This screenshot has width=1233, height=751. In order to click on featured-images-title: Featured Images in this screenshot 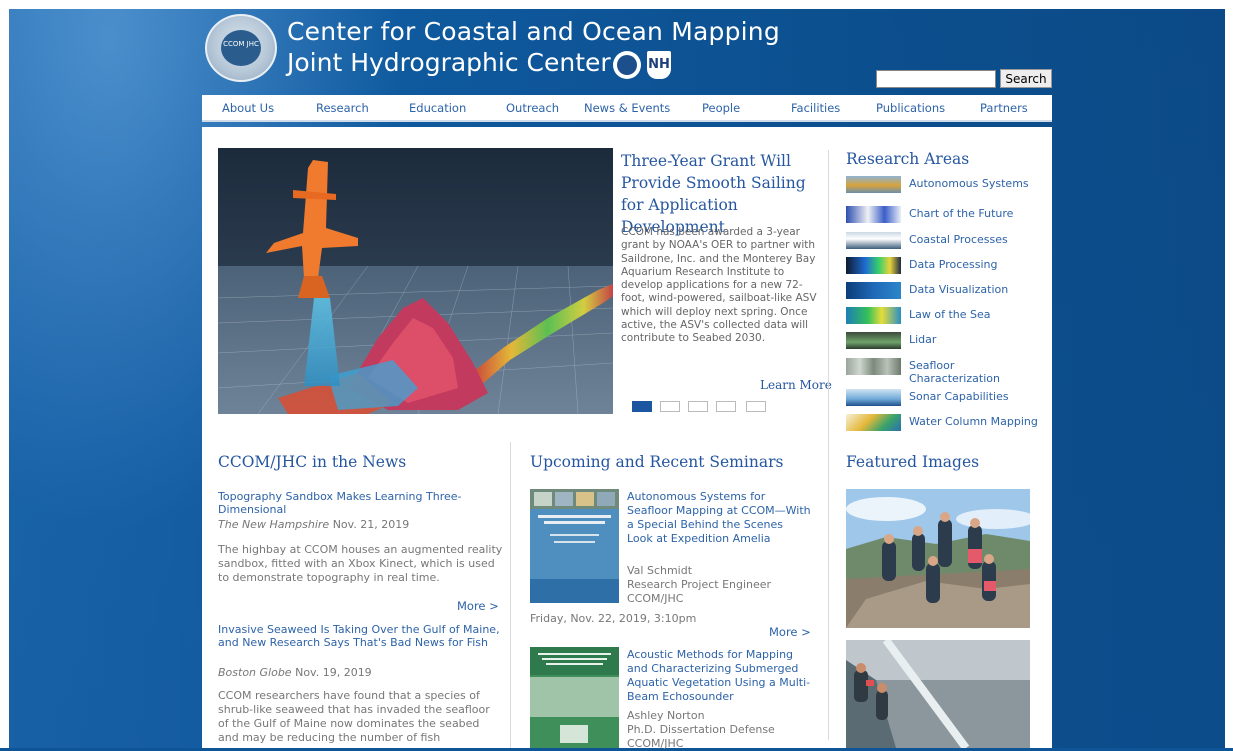, I will do `click(912, 462)`.